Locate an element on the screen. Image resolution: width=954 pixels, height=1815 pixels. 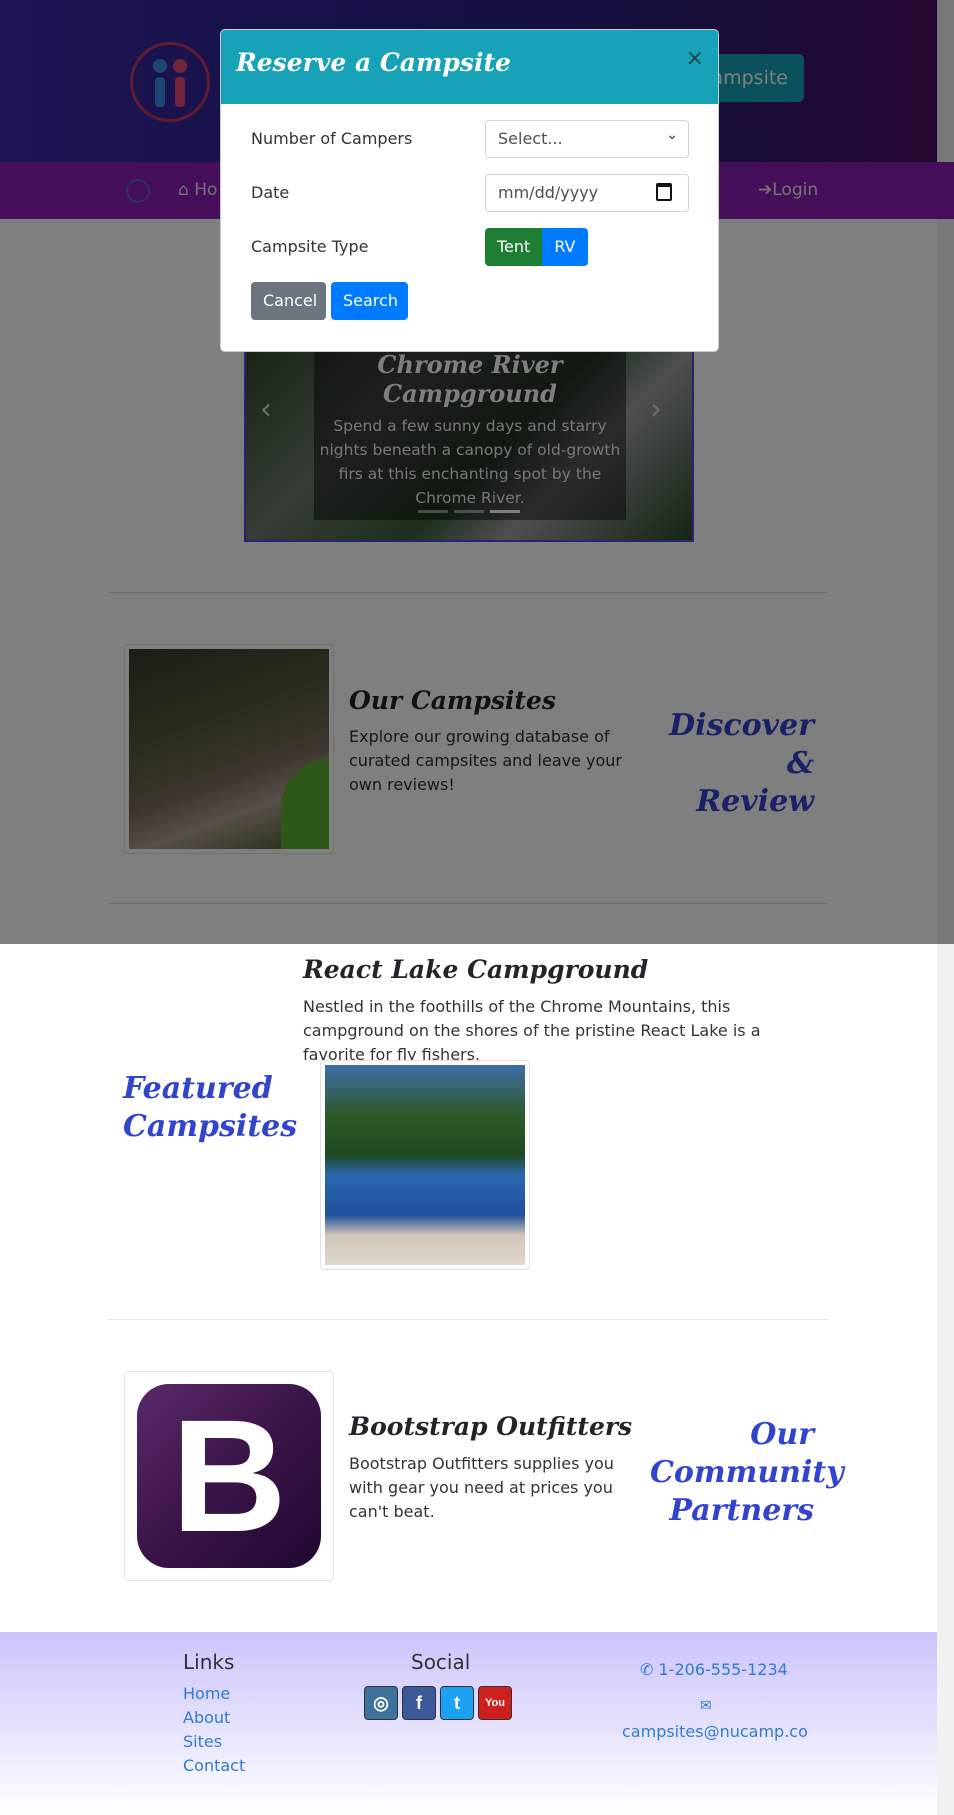
type-row: Campsite Type Tent RV is located at coordinates (471, 248).